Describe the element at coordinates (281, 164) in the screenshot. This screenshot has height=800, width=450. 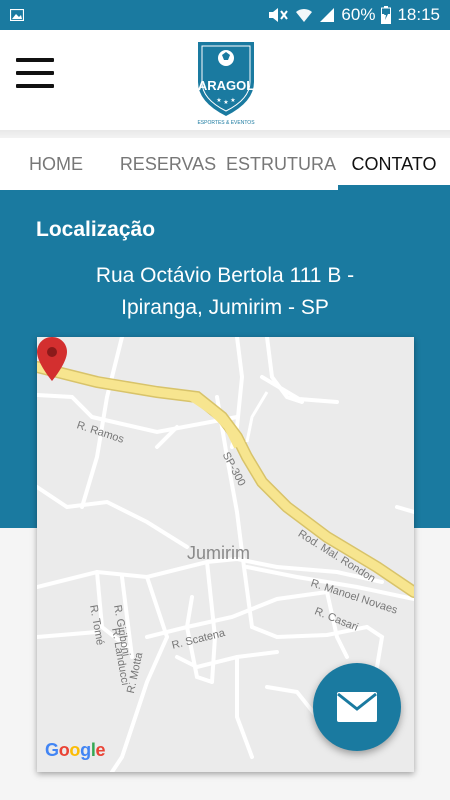
I see `tab-estrutura: ESTRUTURA` at that location.